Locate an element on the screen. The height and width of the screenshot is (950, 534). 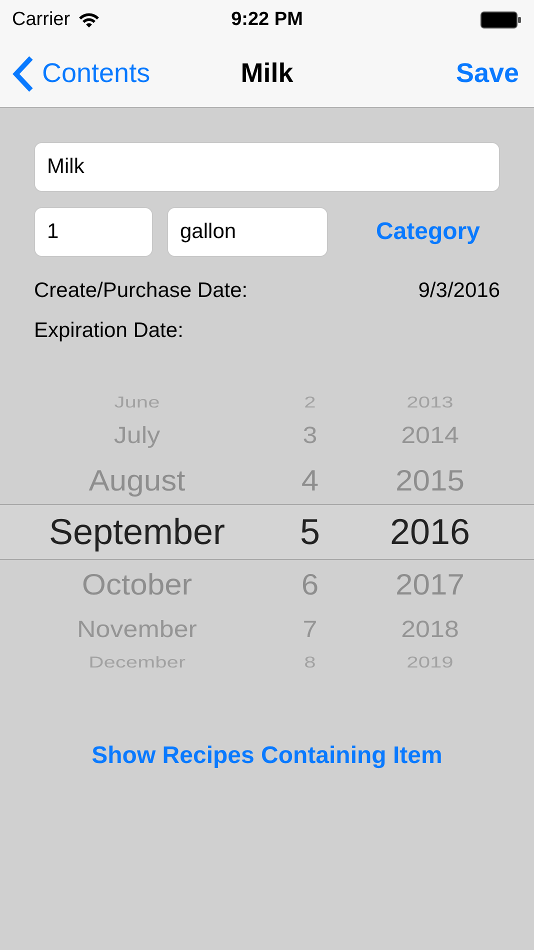
category-button: Category is located at coordinates (428, 232).